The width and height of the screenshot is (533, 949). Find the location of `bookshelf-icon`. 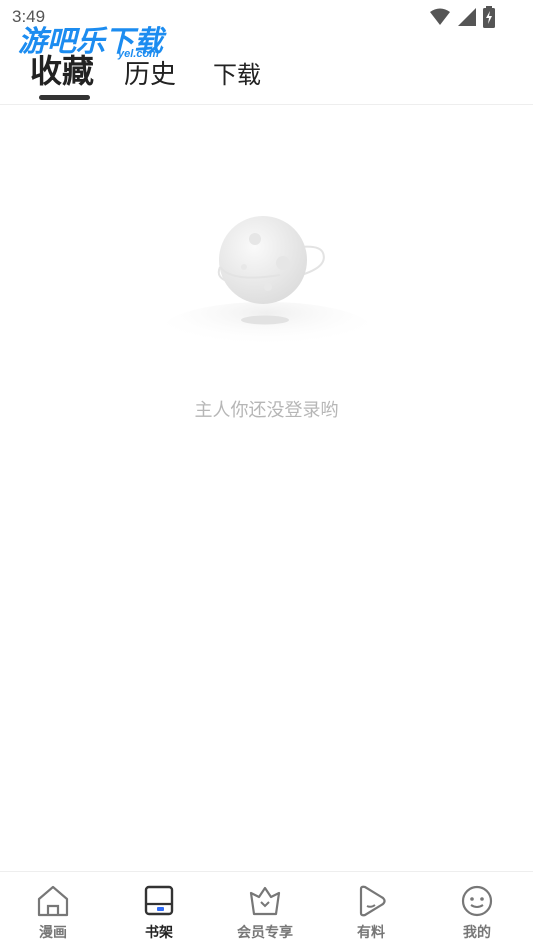

bookshelf-icon is located at coordinates (159, 900).